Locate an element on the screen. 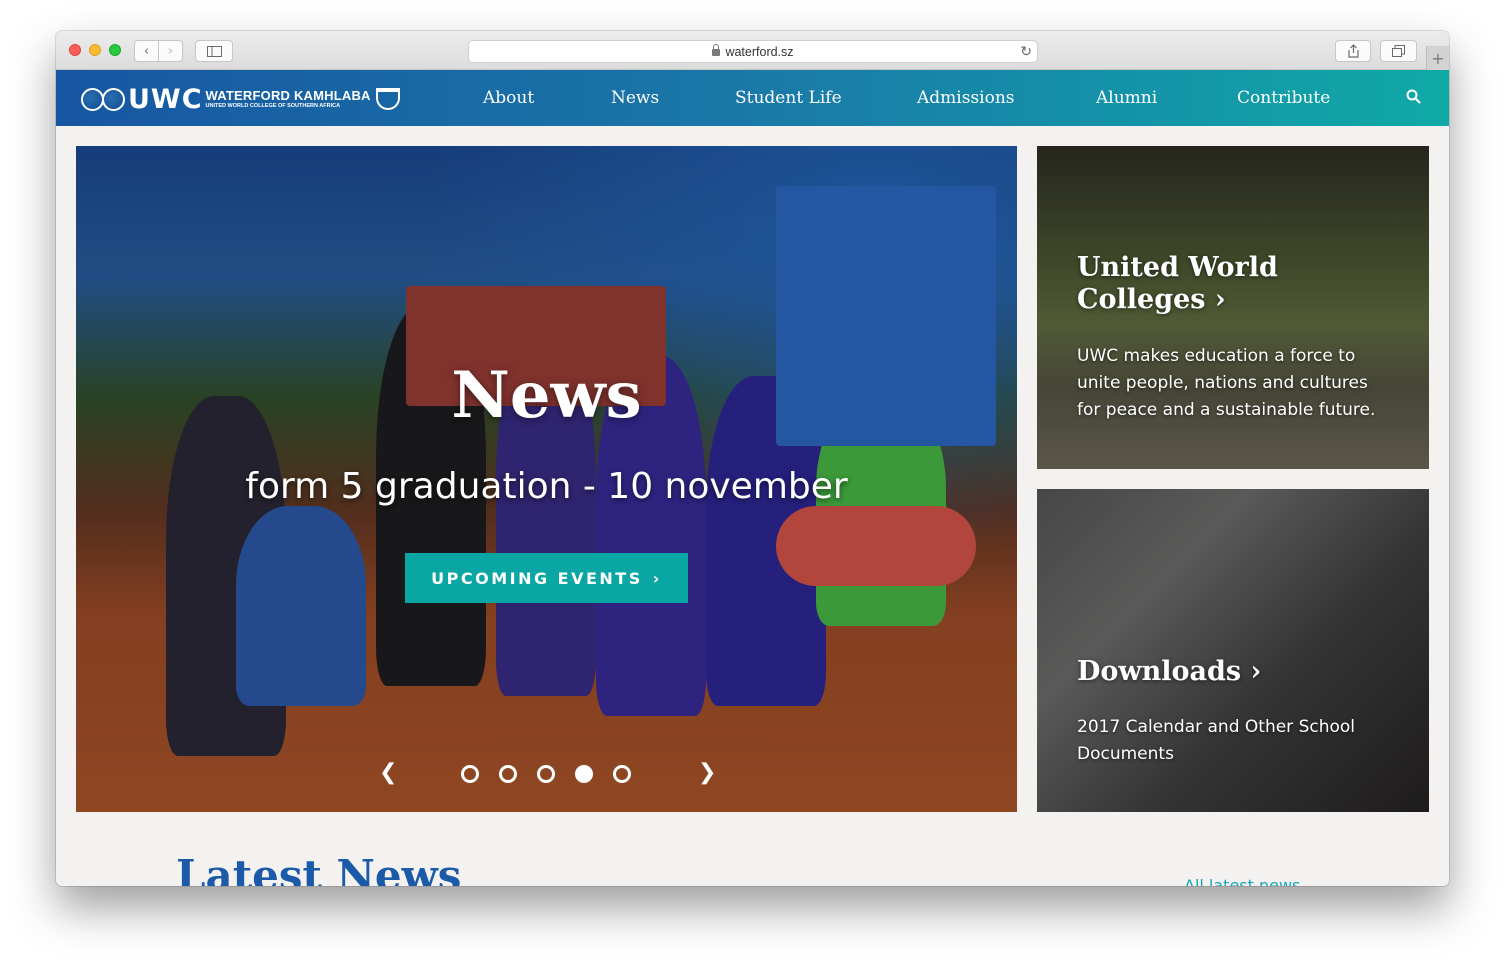  share-button is located at coordinates (1353, 51).